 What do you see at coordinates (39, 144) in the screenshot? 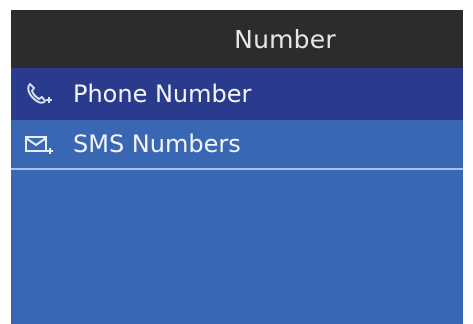
I see `envelope-add-icon` at bounding box center [39, 144].